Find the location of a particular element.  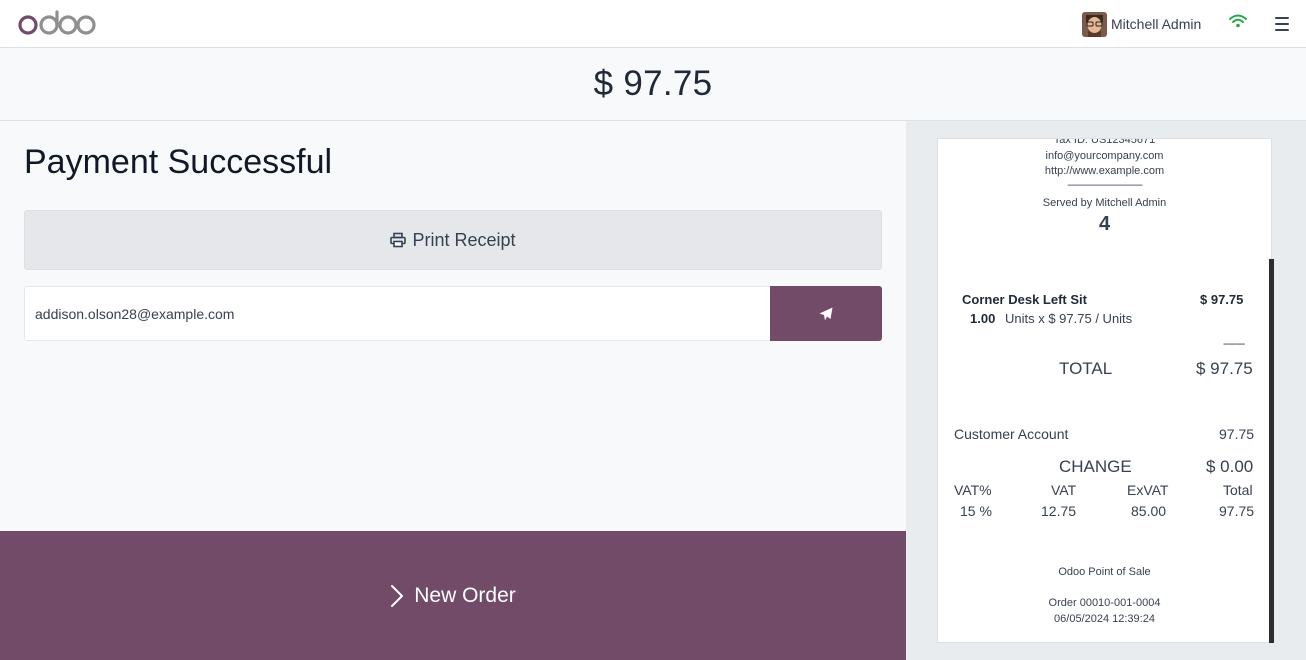

send-email-button is located at coordinates (826, 313).